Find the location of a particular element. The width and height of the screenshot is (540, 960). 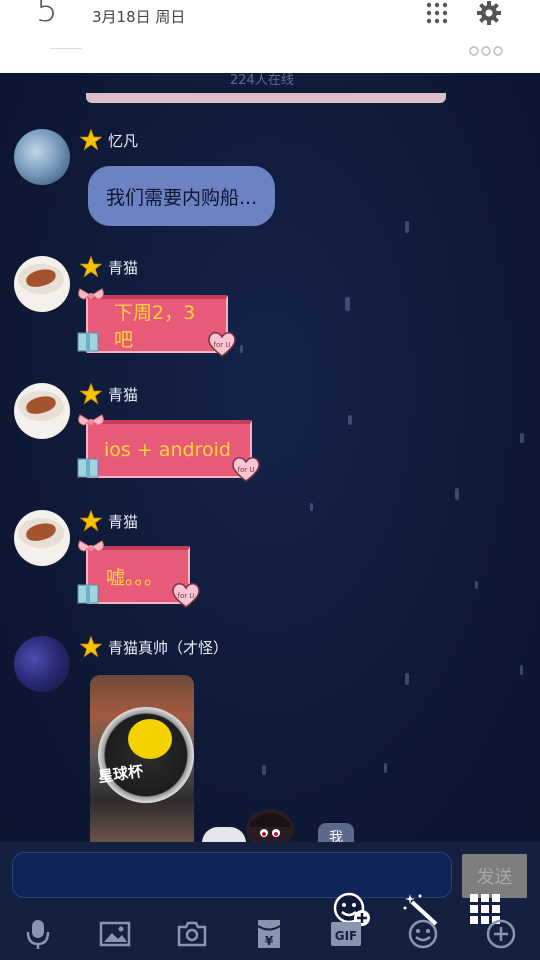

divider is located at coordinates (66, 48).